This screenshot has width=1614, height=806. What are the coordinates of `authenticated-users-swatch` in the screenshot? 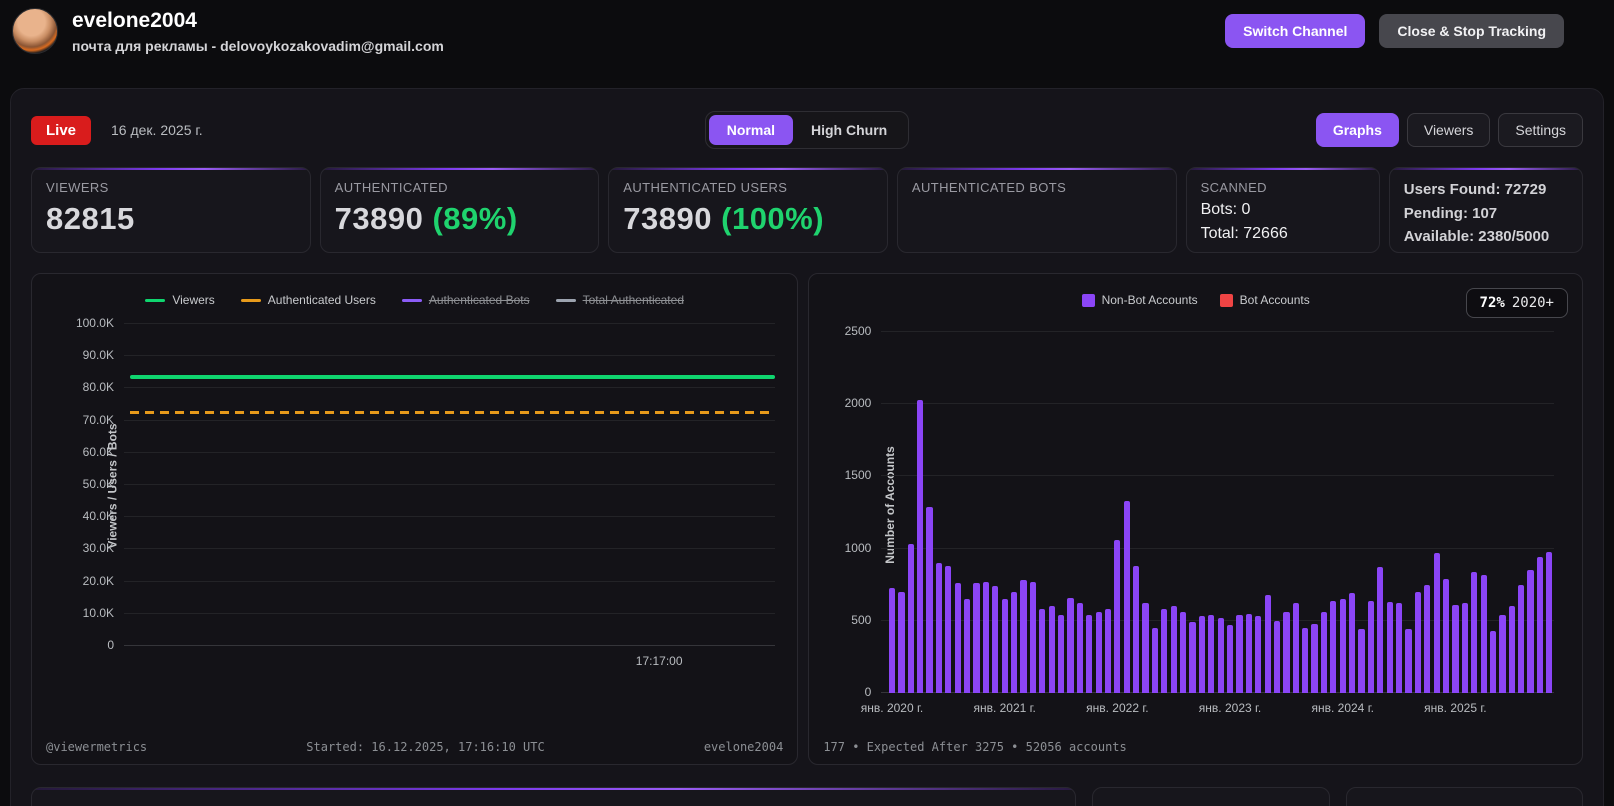 It's located at (250, 300).